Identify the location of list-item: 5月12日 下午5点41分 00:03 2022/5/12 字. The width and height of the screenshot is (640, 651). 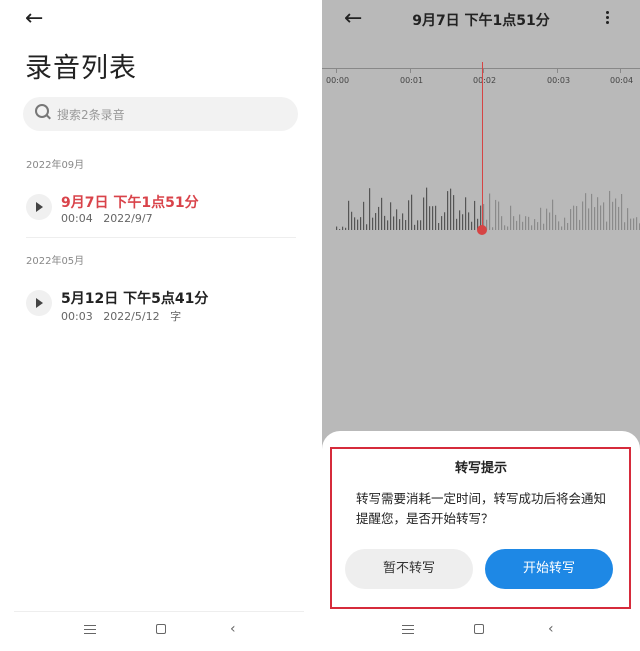
(161, 313).